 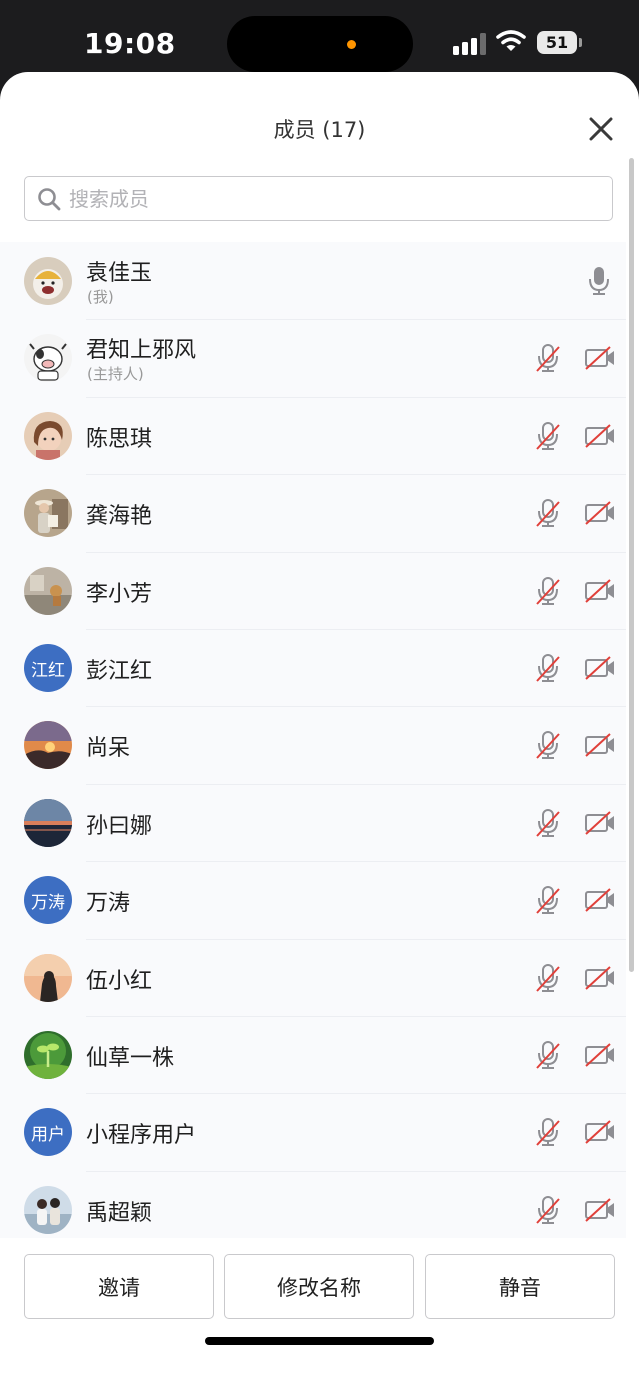 What do you see at coordinates (119, 517) in the screenshot?
I see `member-name: 龚海艳` at bounding box center [119, 517].